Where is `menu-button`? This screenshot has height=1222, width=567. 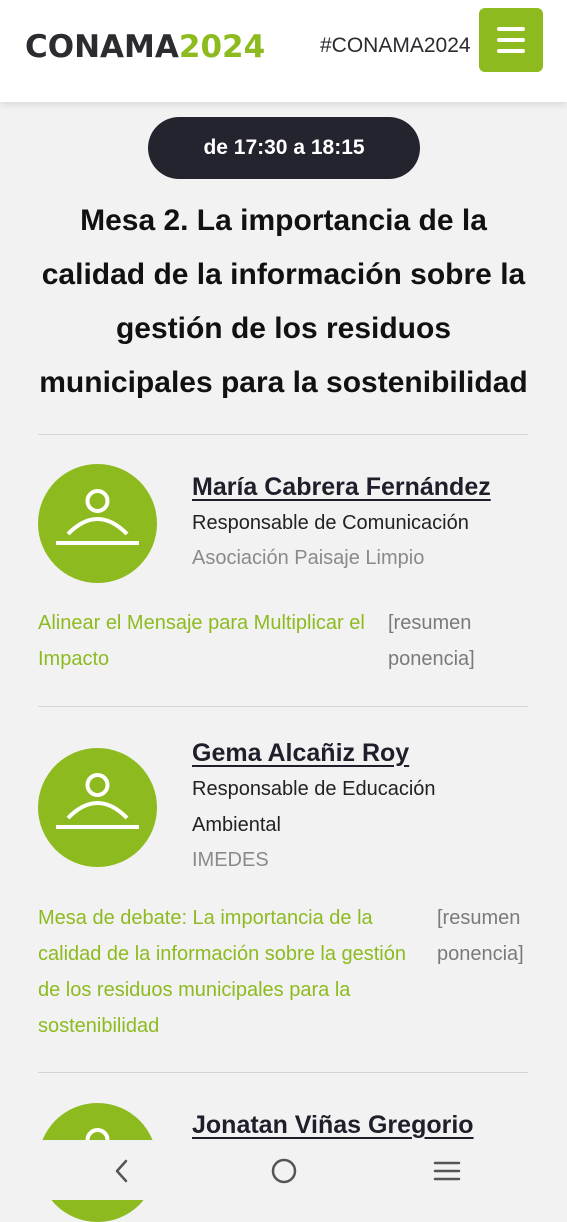
menu-button is located at coordinates (511, 40).